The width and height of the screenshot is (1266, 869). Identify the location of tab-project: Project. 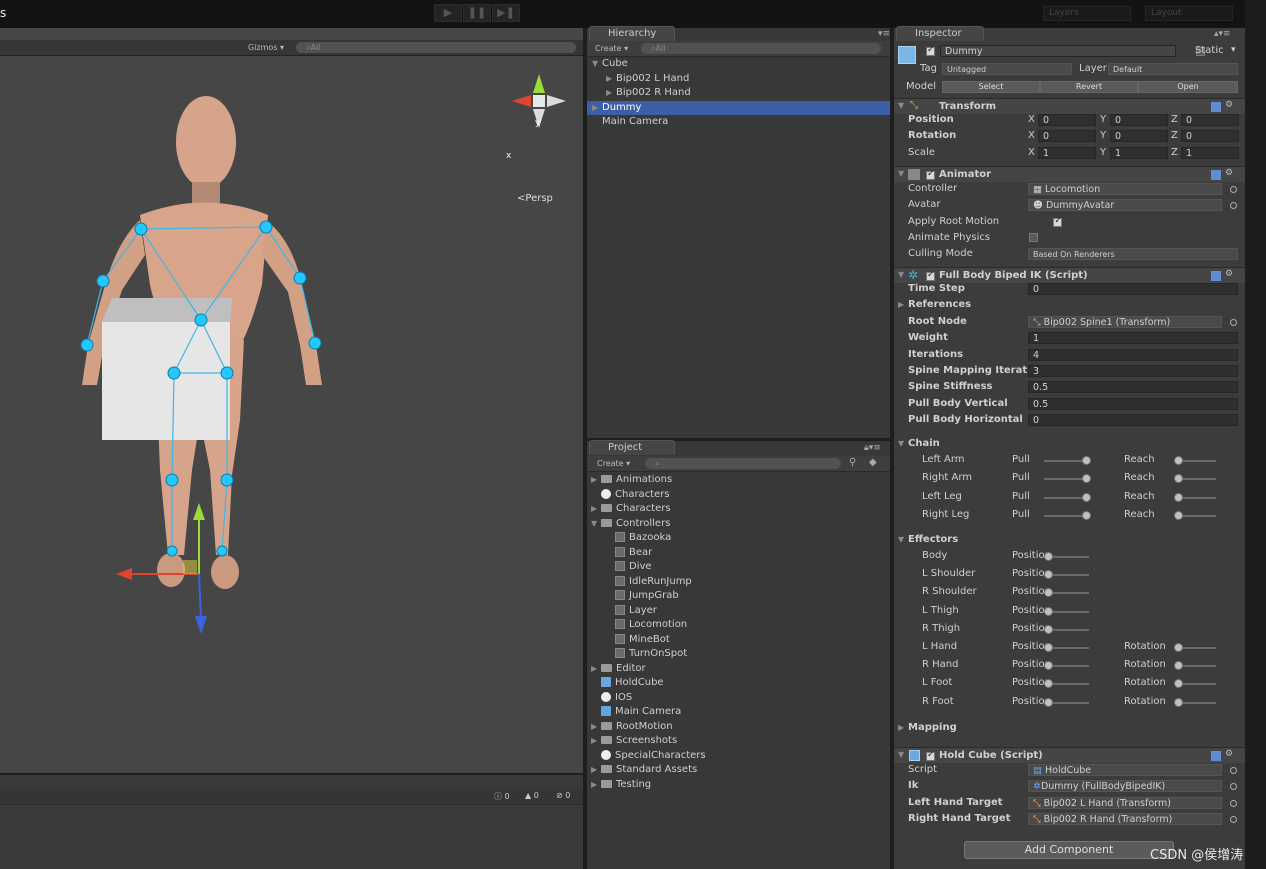
(632, 447).